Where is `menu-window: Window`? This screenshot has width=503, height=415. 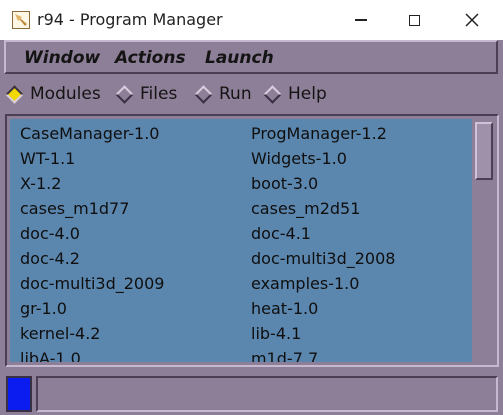
menu-window: Window is located at coordinates (62, 58).